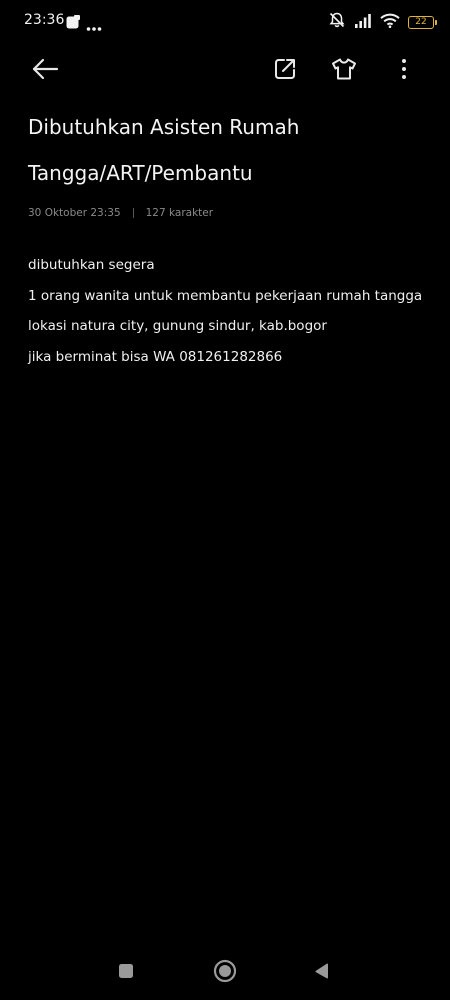 This screenshot has width=450, height=1000. I want to click on back-triangle-icon, so click(322, 973).